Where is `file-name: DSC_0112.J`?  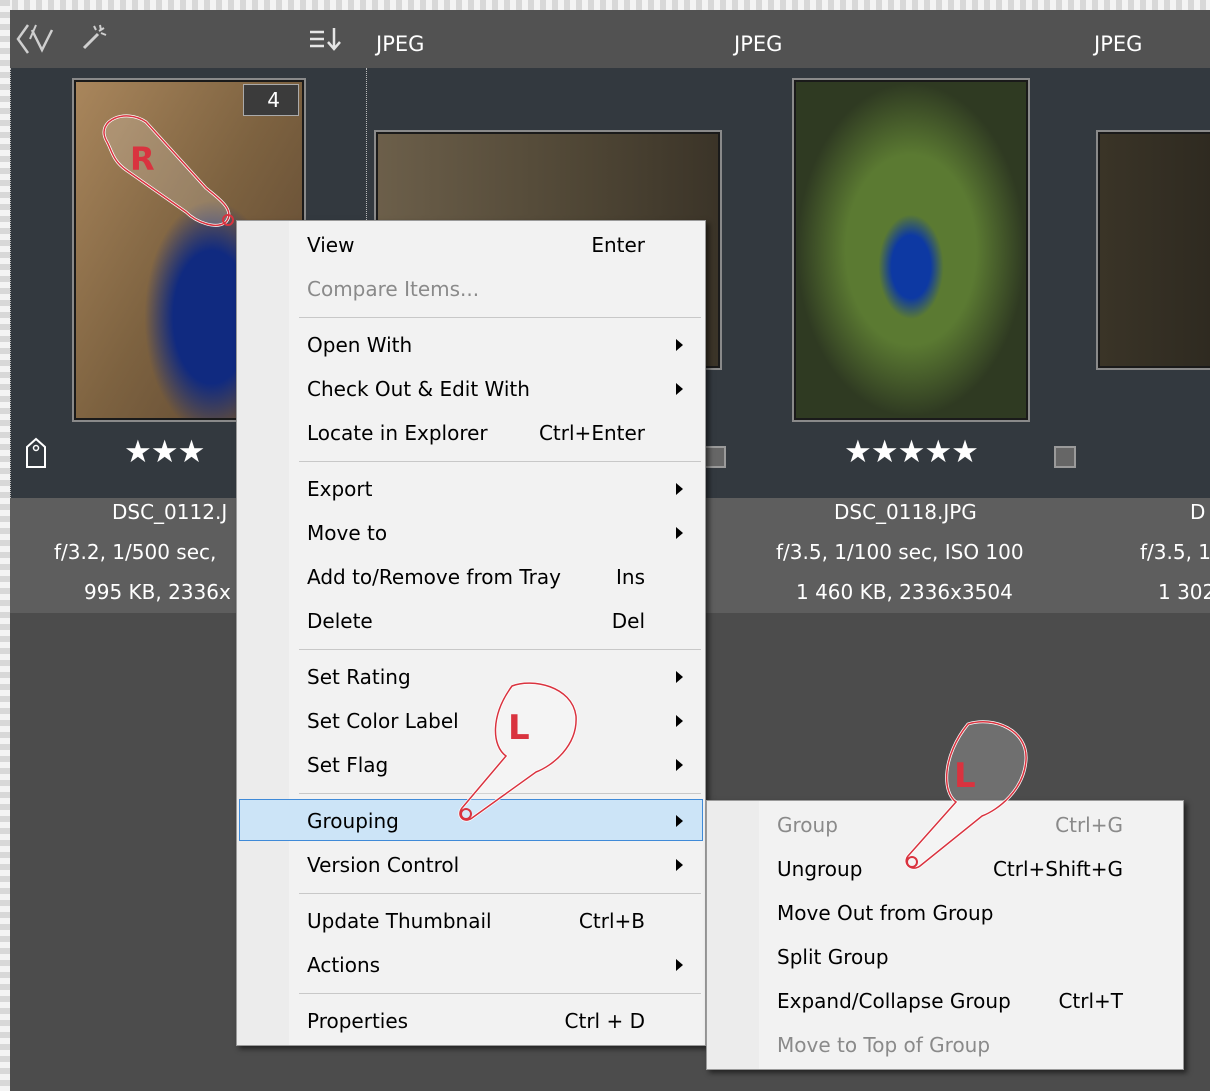
file-name: DSC_0112.J is located at coordinates (170, 512).